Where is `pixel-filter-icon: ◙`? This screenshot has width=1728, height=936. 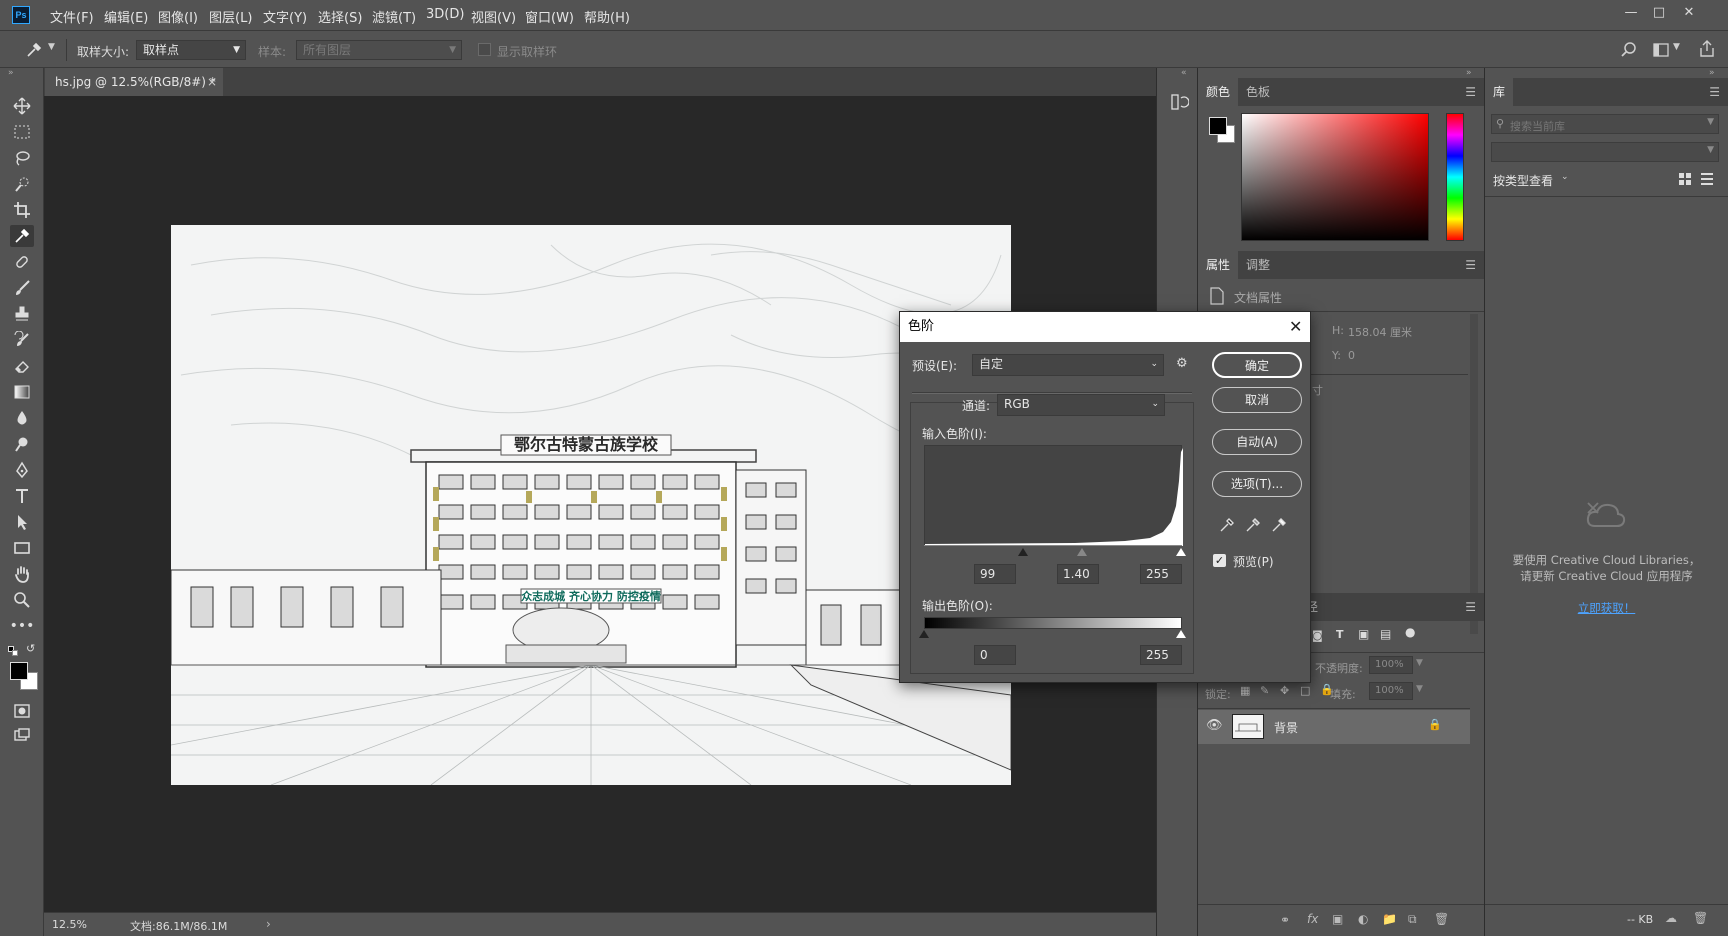 pixel-filter-icon: ◙ is located at coordinates (1317, 635).